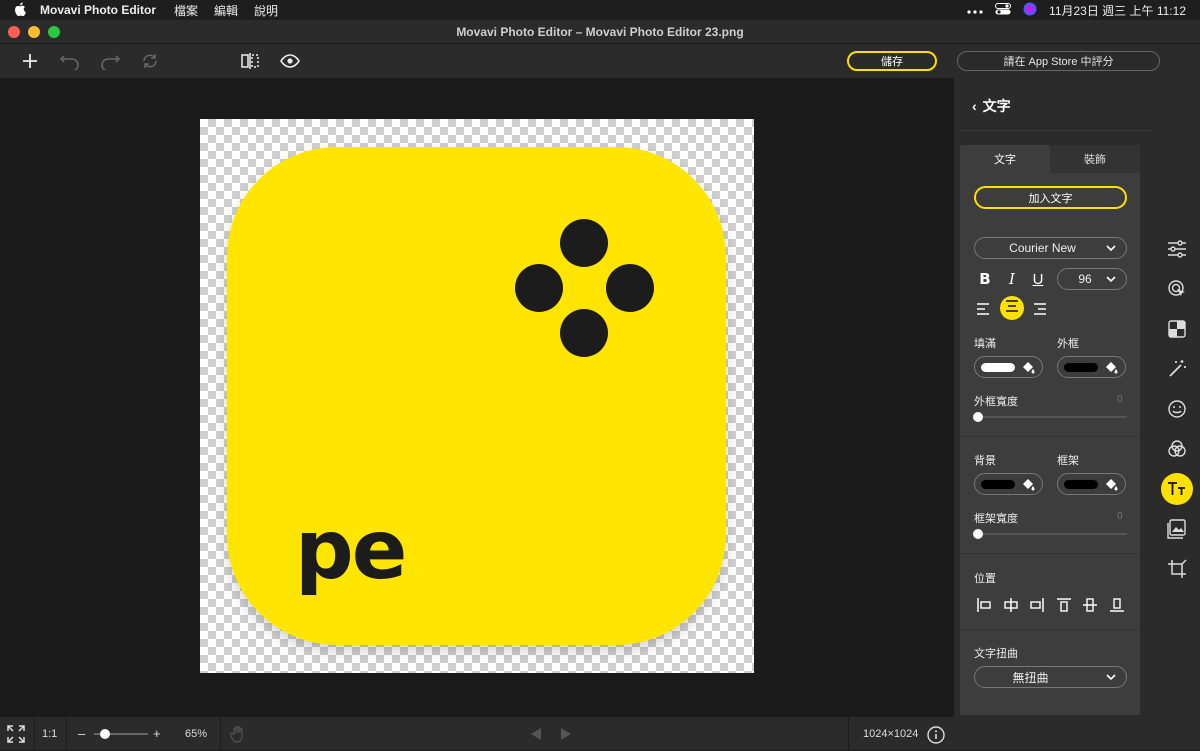 This screenshot has height=751, width=1200. I want to click on image-insert-icon, so click(1177, 529).